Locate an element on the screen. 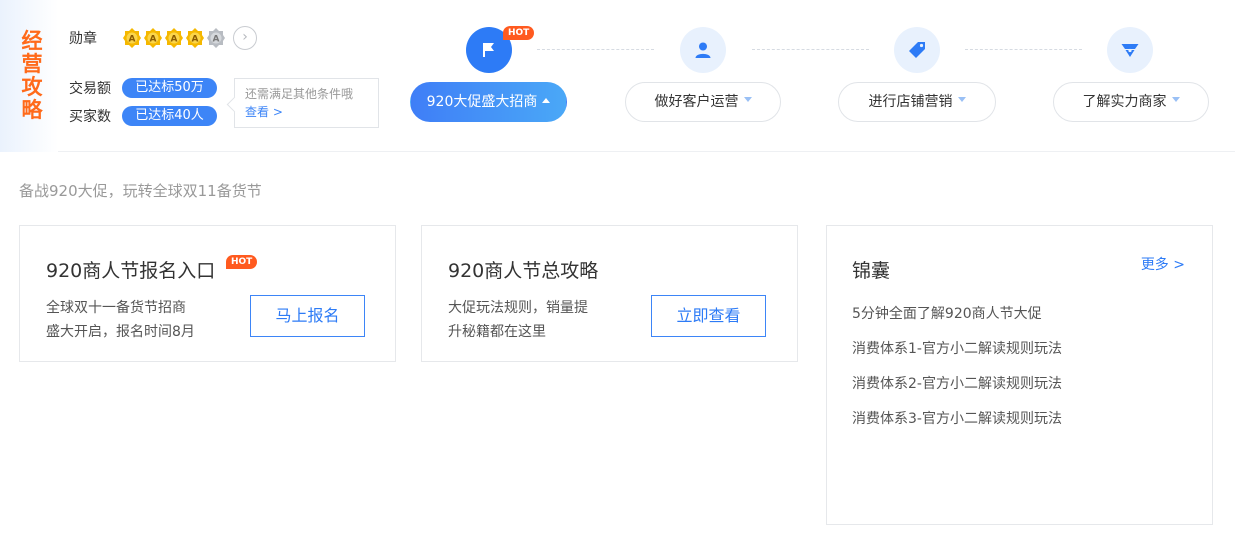 The width and height of the screenshot is (1235, 539). card-description: 大促玩法规则，销量提 升秘籍都在这里 is located at coordinates (518, 320).